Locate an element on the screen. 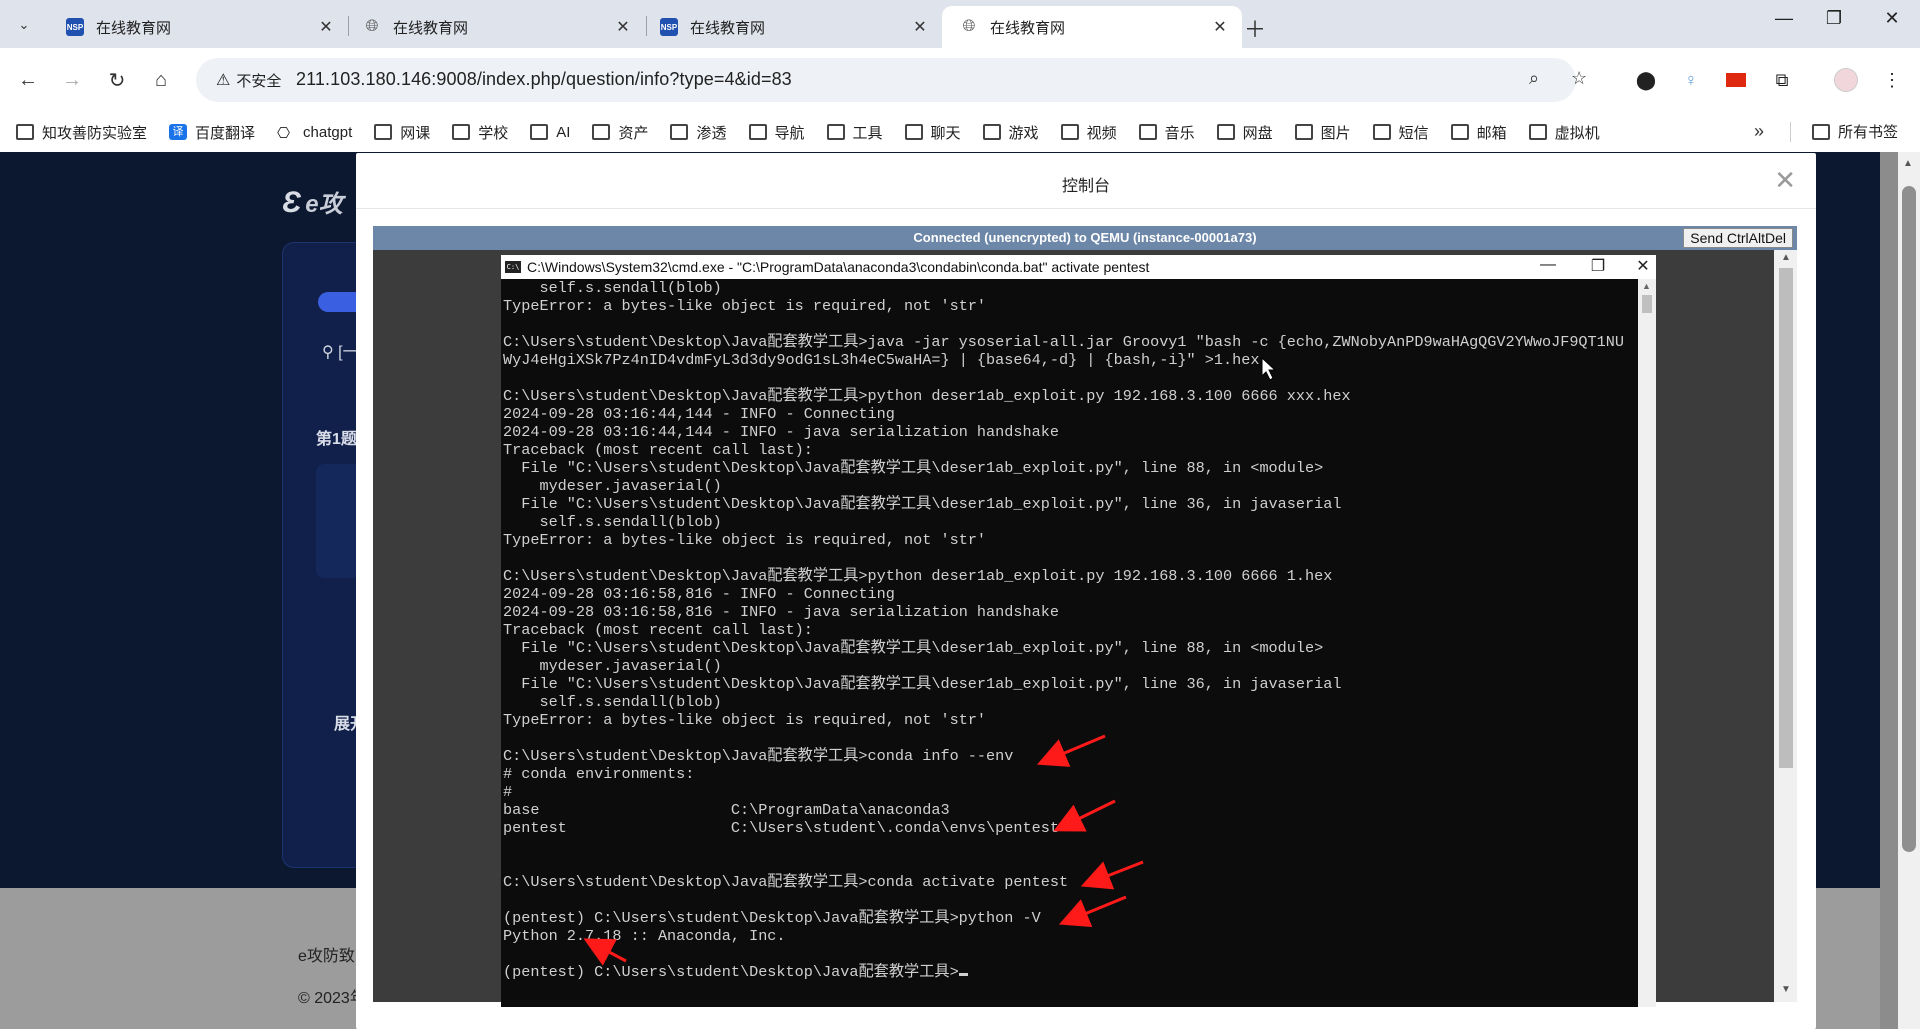  tab-1: NSP 在线教育网 ✕ is located at coordinates (198, 27).